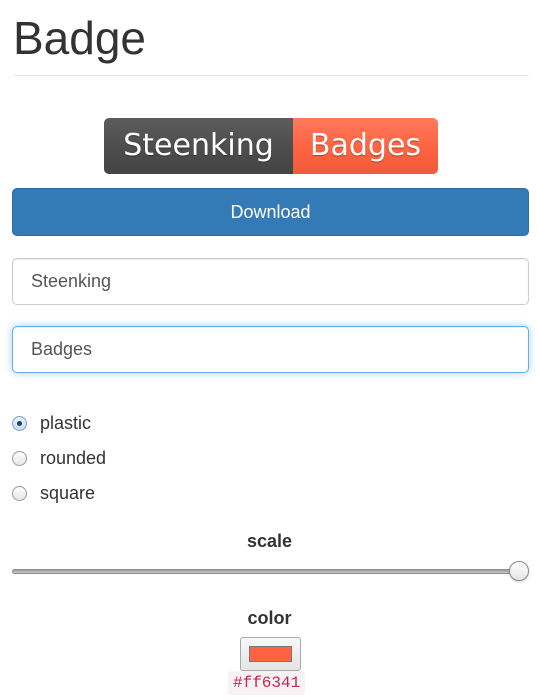  What do you see at coordinates (270, 349) in the screenshot?
I see `badge-right-input` at bounding box center [270, 349].